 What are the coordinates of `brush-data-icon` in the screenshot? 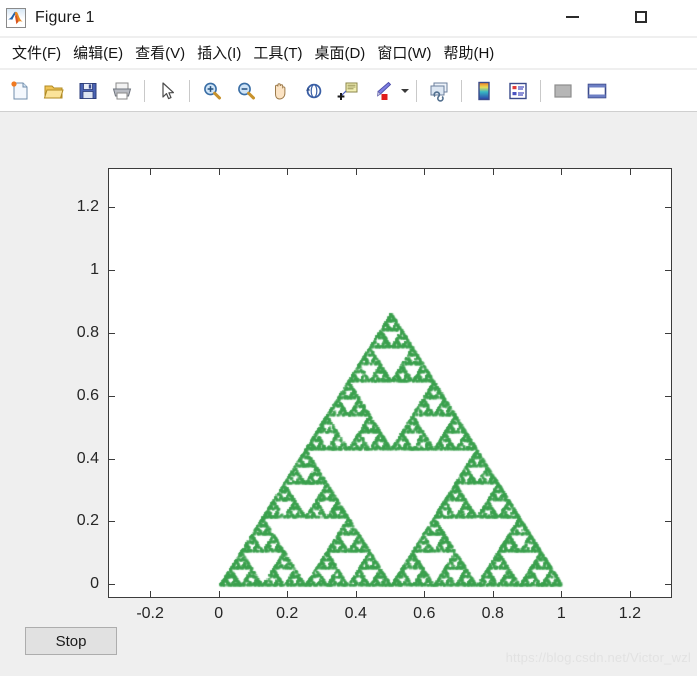 It's located at (384, 90).